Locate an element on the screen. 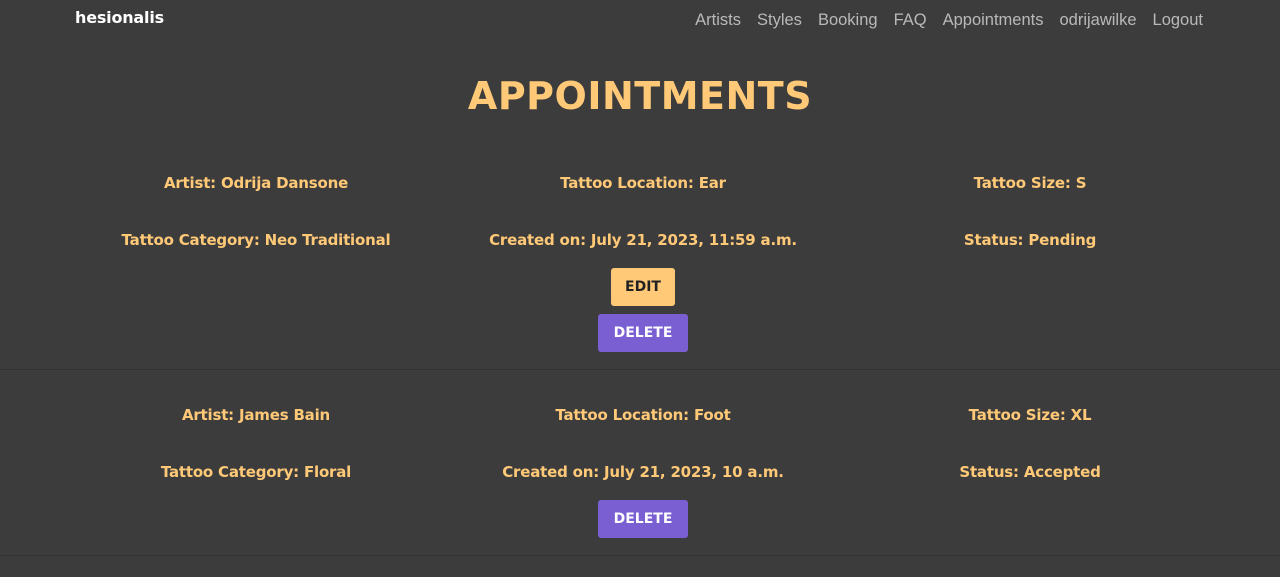  nav-link-logout: Logout is located at coordinates (1178, 20).